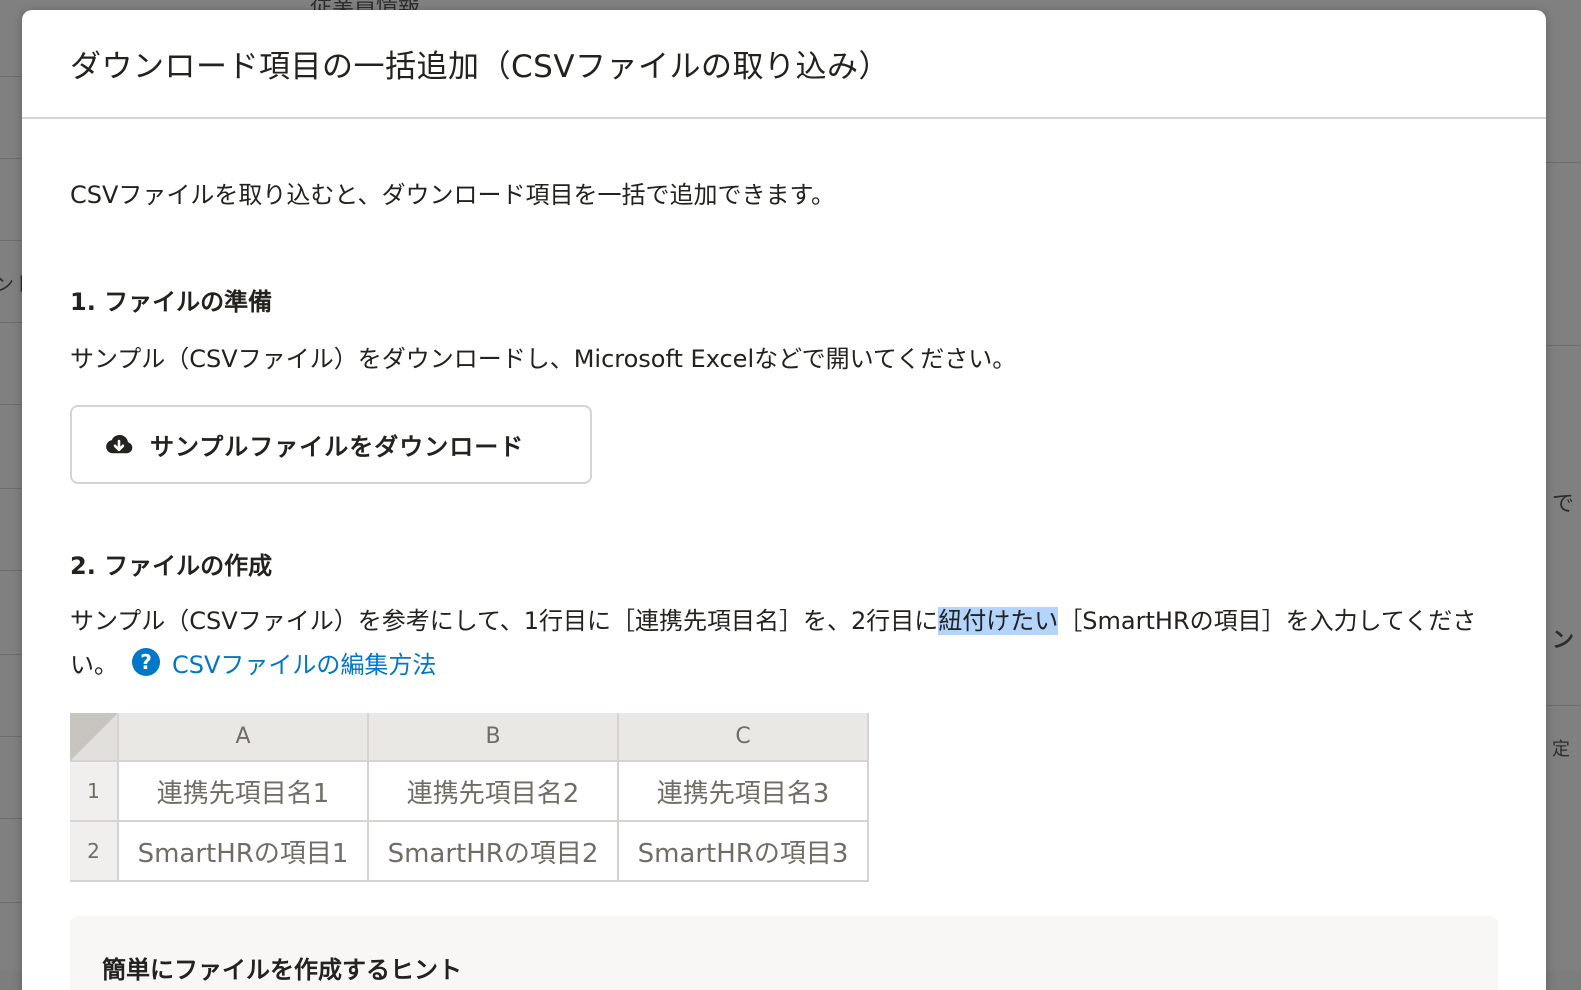 This screenshot has height=990, width=1581. What do you see at coordinates (94, 851) in the screenshot?
I see `row-header: 2` at bounding box center [94, 851].